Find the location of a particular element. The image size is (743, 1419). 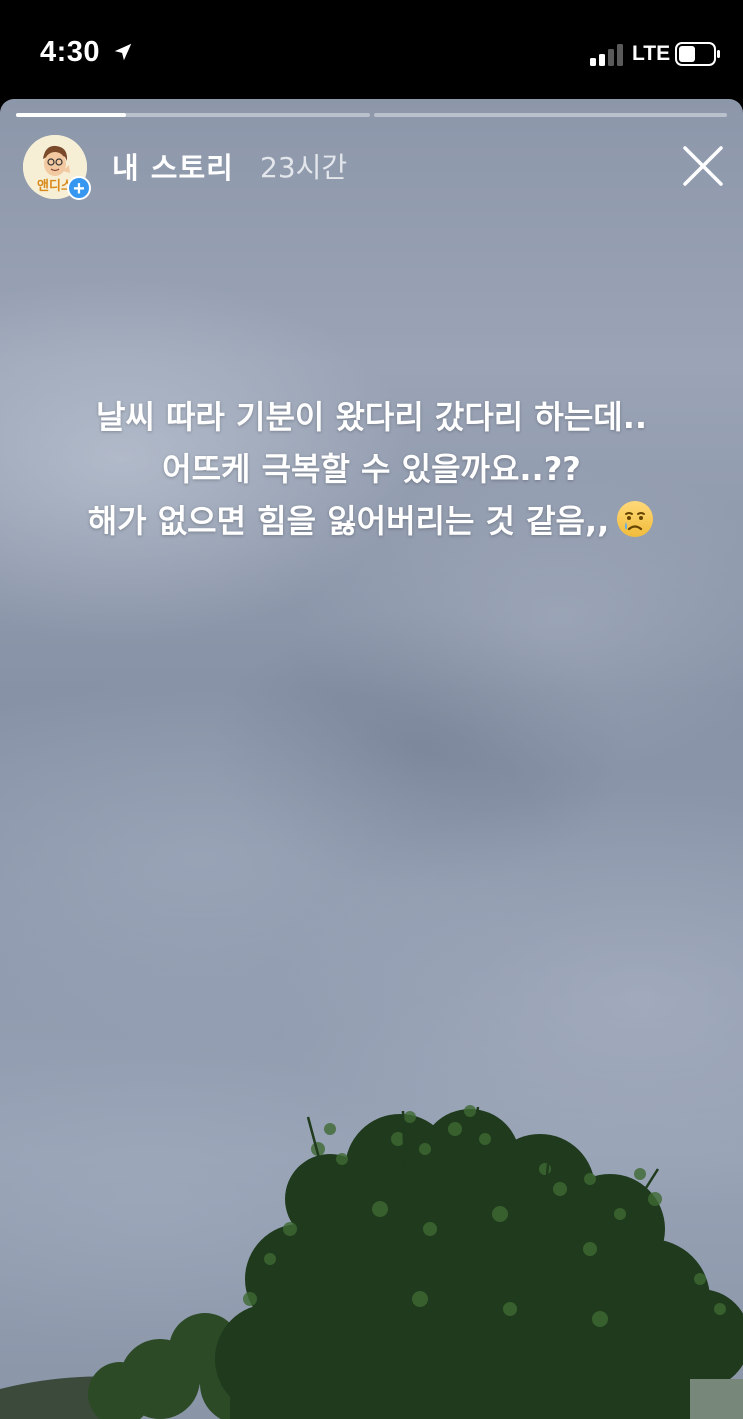

caption-line-2: 어뜨케 극복할 수 있을까요..?? is located at coordinates (371, 469).